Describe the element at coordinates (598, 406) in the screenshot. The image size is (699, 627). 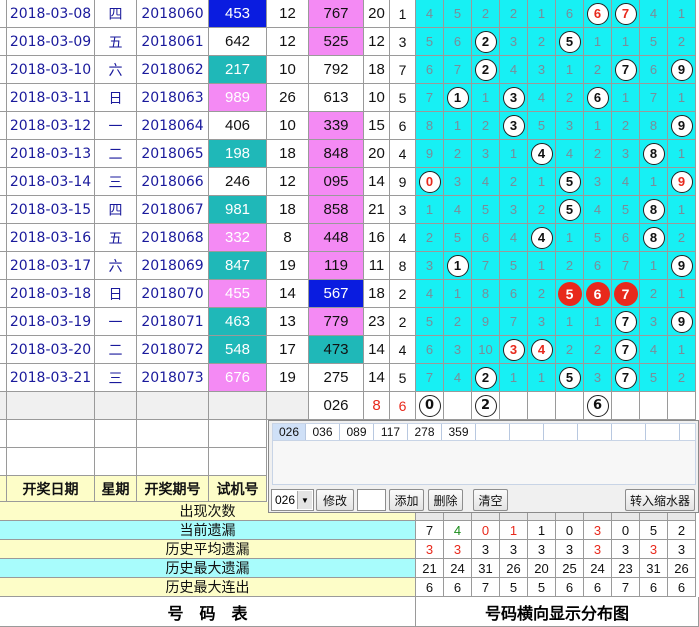
I see `forecast-cell: 6` at that location.